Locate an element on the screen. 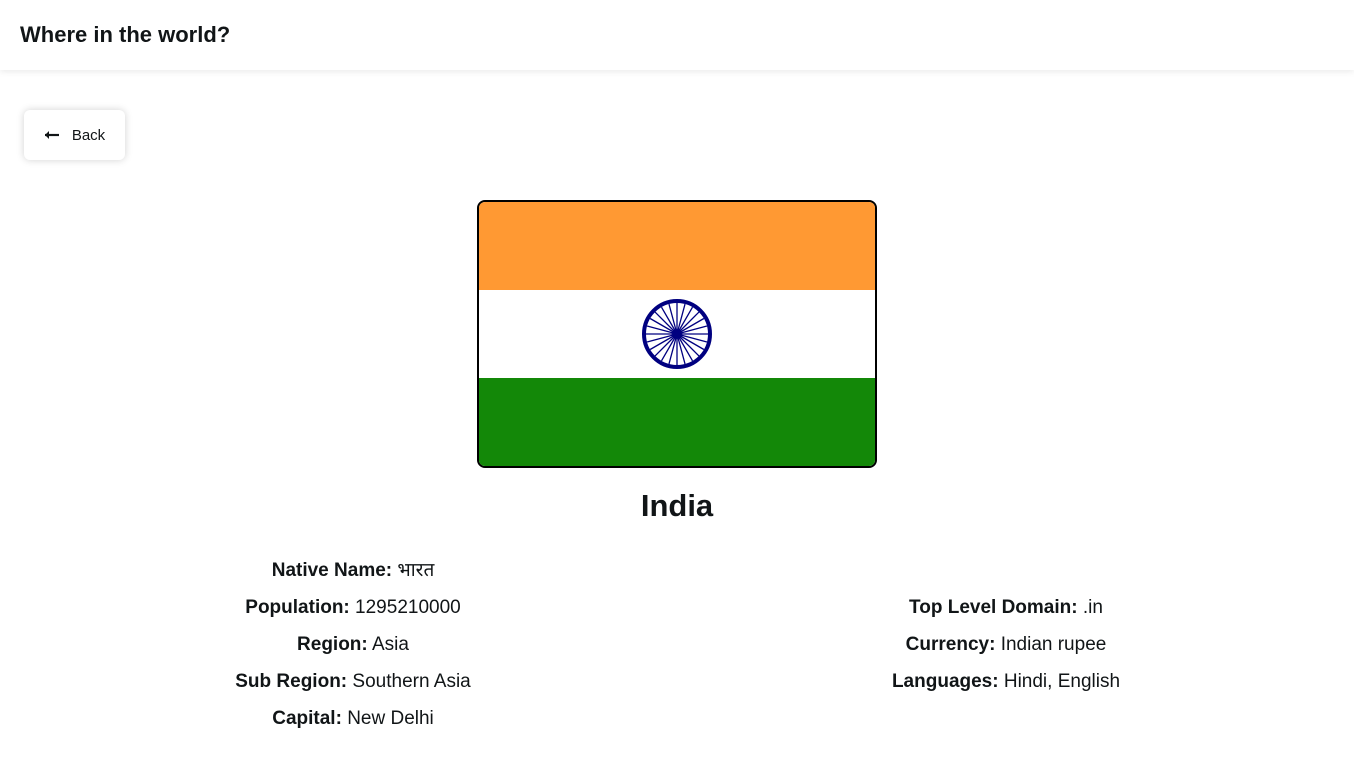 This screenshot has height=777, width=1354. back-button-label: Back is located at coordinates (88, 135).